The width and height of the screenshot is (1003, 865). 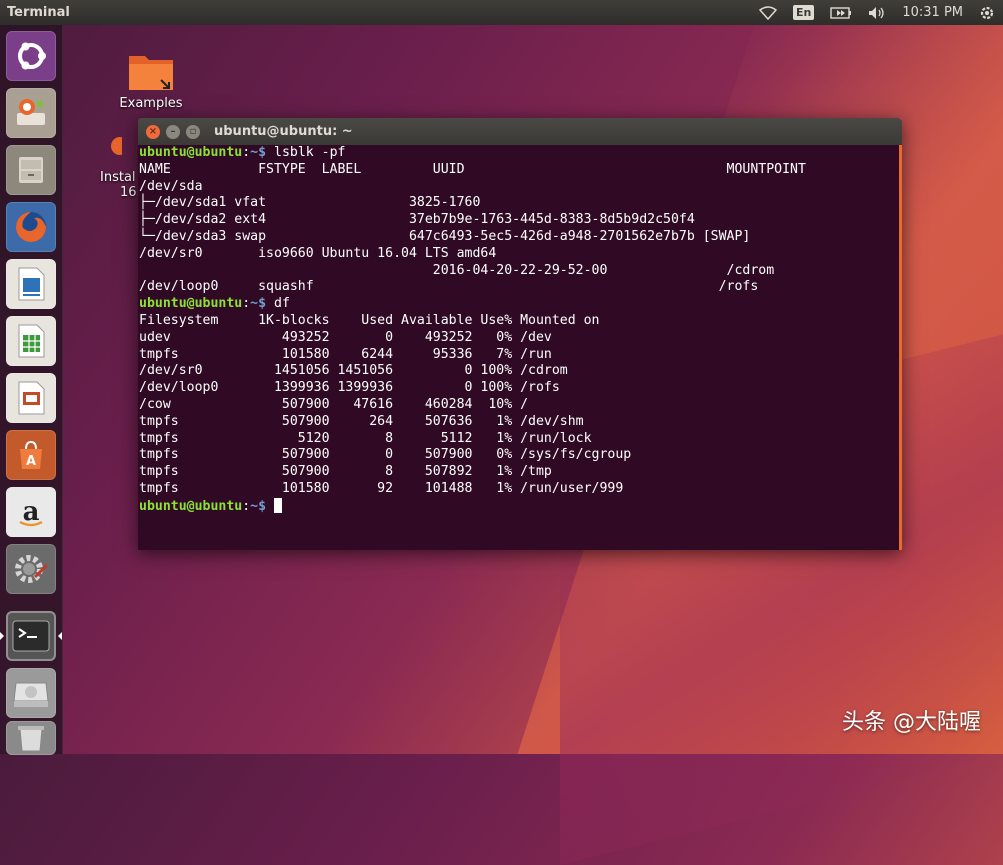 I want to click on terminal-output-line: /dev/sr0 1451056 1451056 0 100% /cdrom, so click(x=353, y=371).